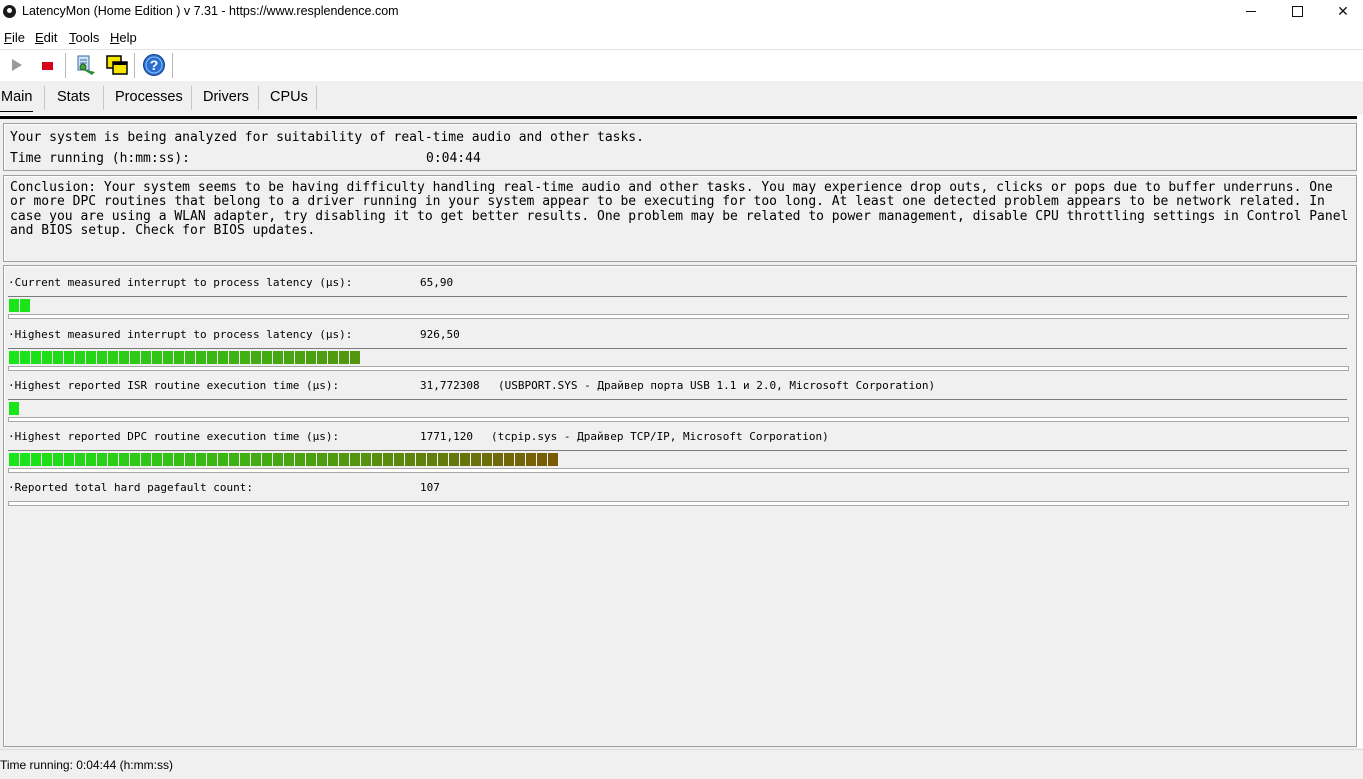  I want to click on tab-main: Main, so click(17, 100).